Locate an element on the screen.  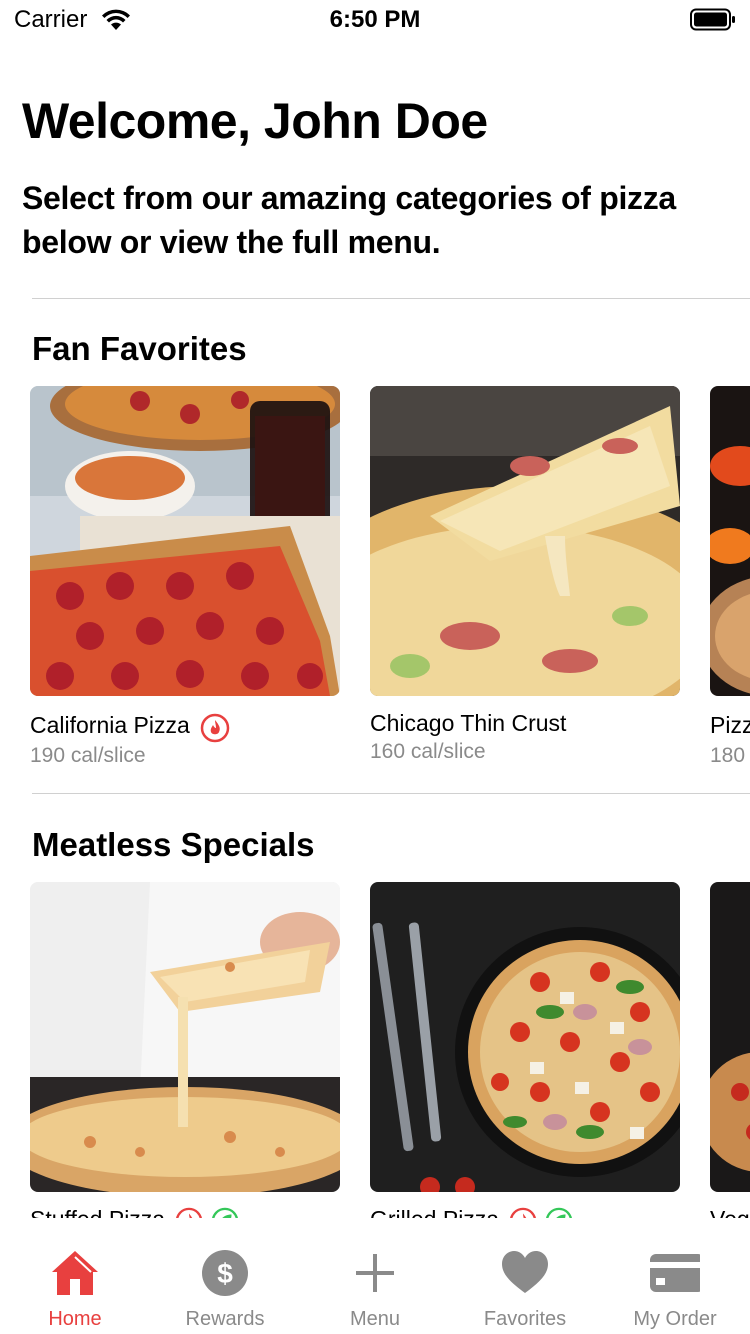
tab-home: Home is located at coordinates (75, 1276).